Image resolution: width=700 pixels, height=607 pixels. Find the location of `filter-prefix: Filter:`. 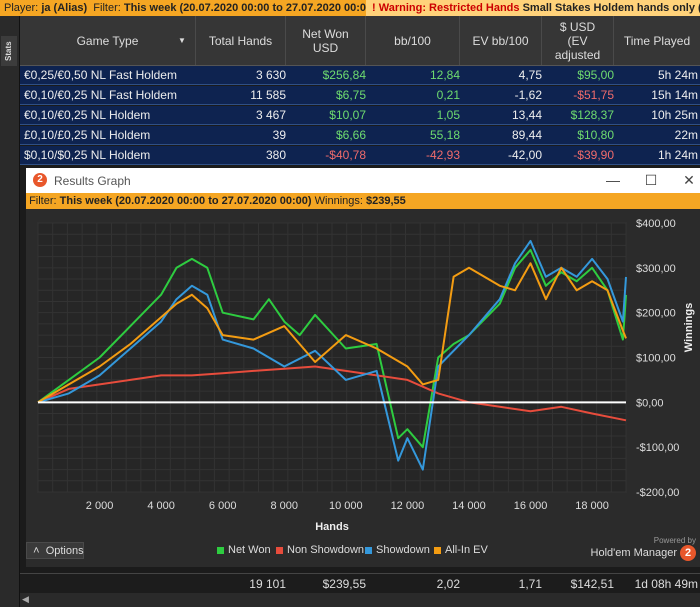

filter-prefix: Filter: is located at coordinates (107, 8).